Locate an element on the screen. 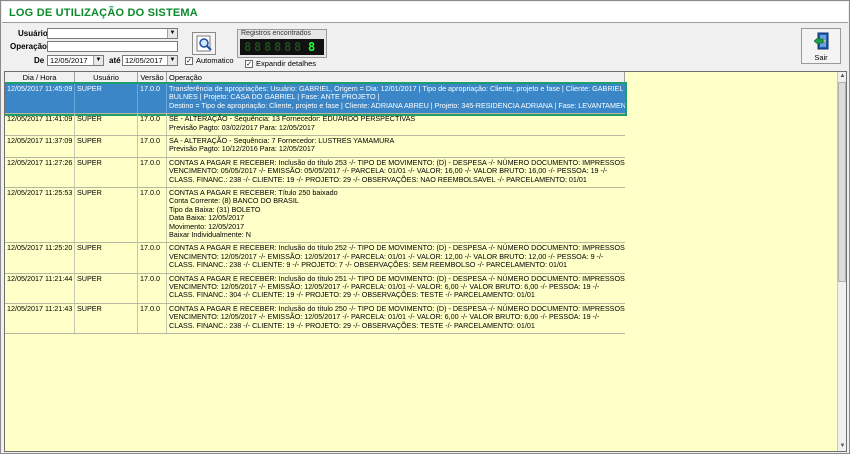 This screenshot has width=850, height=454. search-icon is located at coordinates (204, 44).